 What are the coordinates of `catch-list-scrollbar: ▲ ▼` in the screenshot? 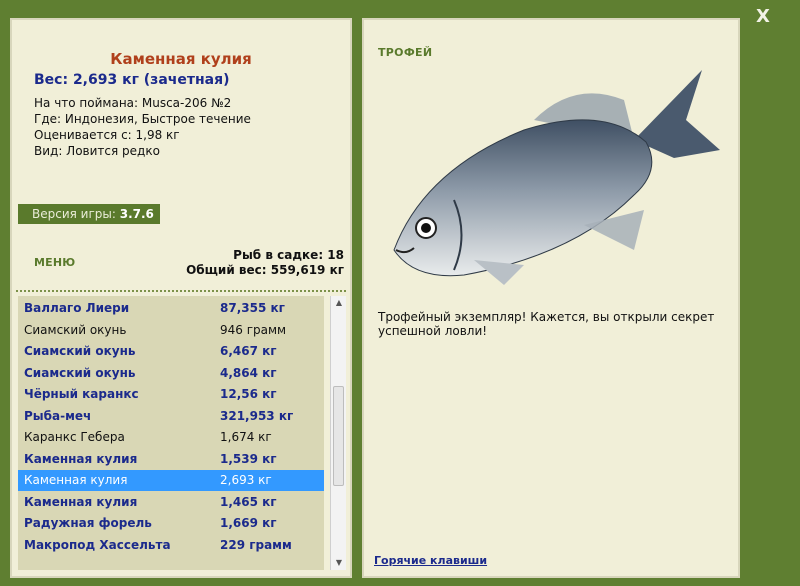 It's located at (338, 433).